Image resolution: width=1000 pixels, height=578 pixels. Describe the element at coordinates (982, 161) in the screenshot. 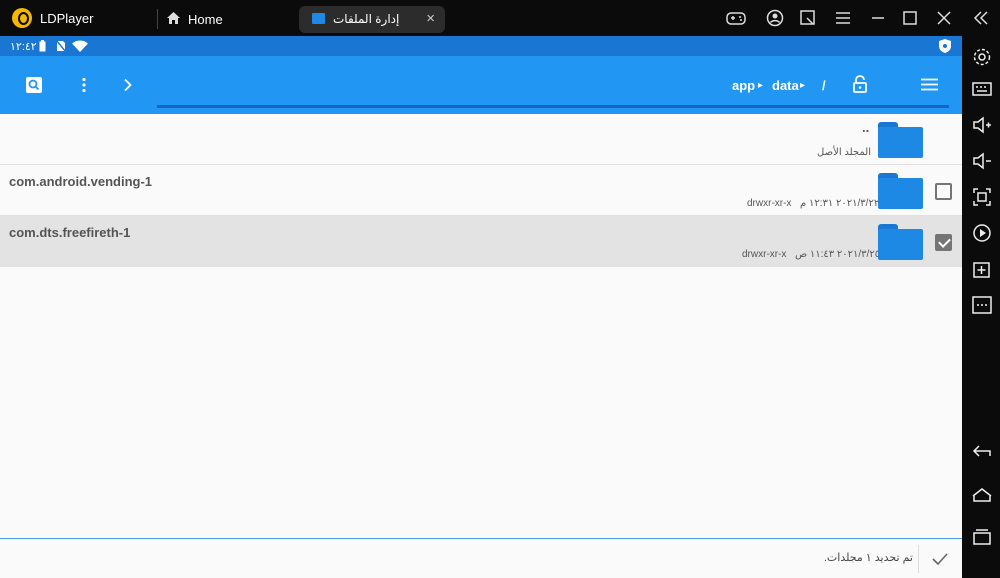

I see `volume-down-icon` at that location.